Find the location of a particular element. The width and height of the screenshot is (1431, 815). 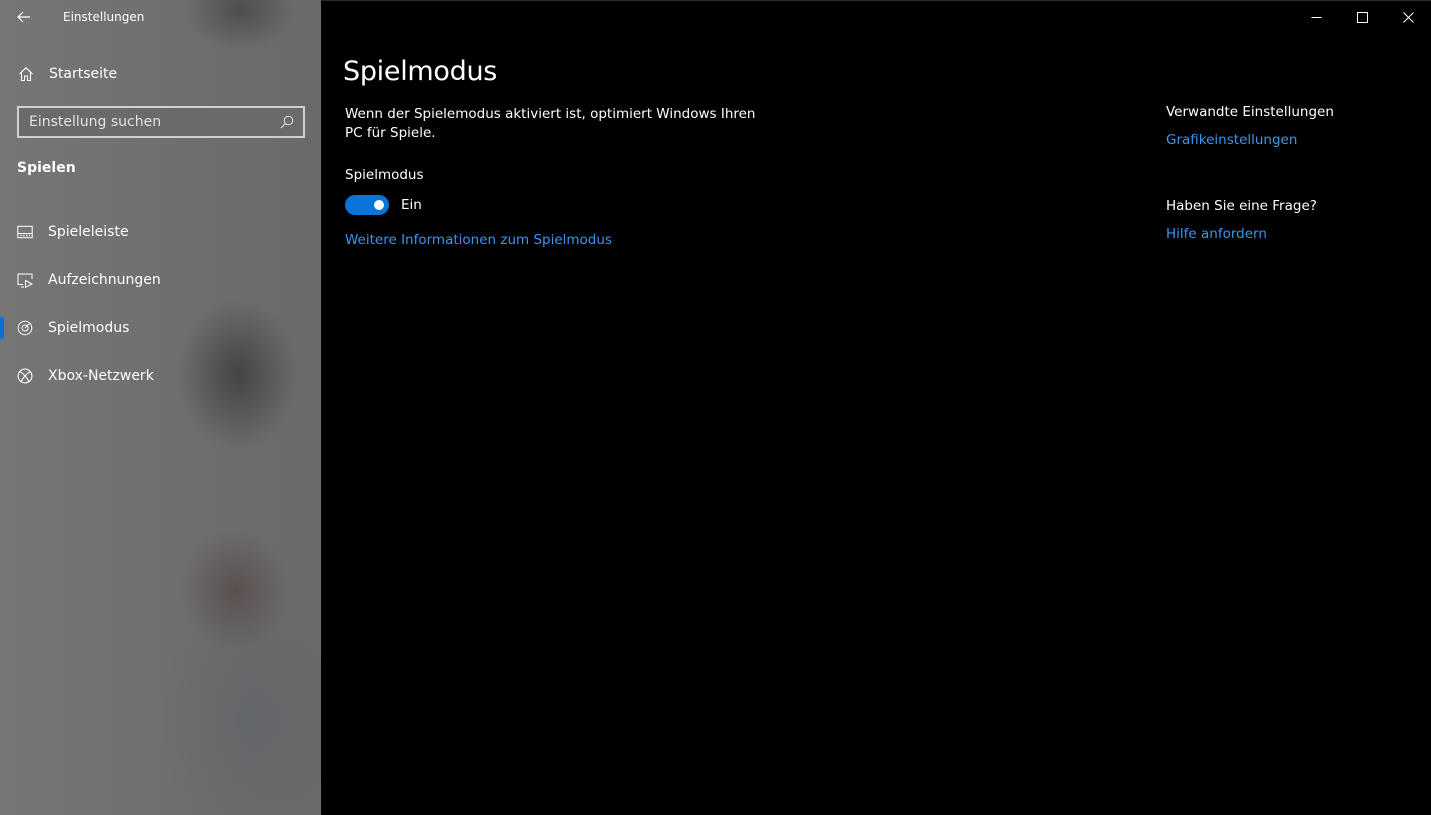

toggle-row: Ein is located at coordinates (383, 205).